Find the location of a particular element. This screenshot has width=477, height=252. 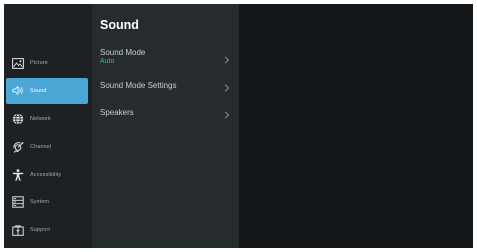

sidebar-item-label: Accessibility is located at coordinates (46, 174).